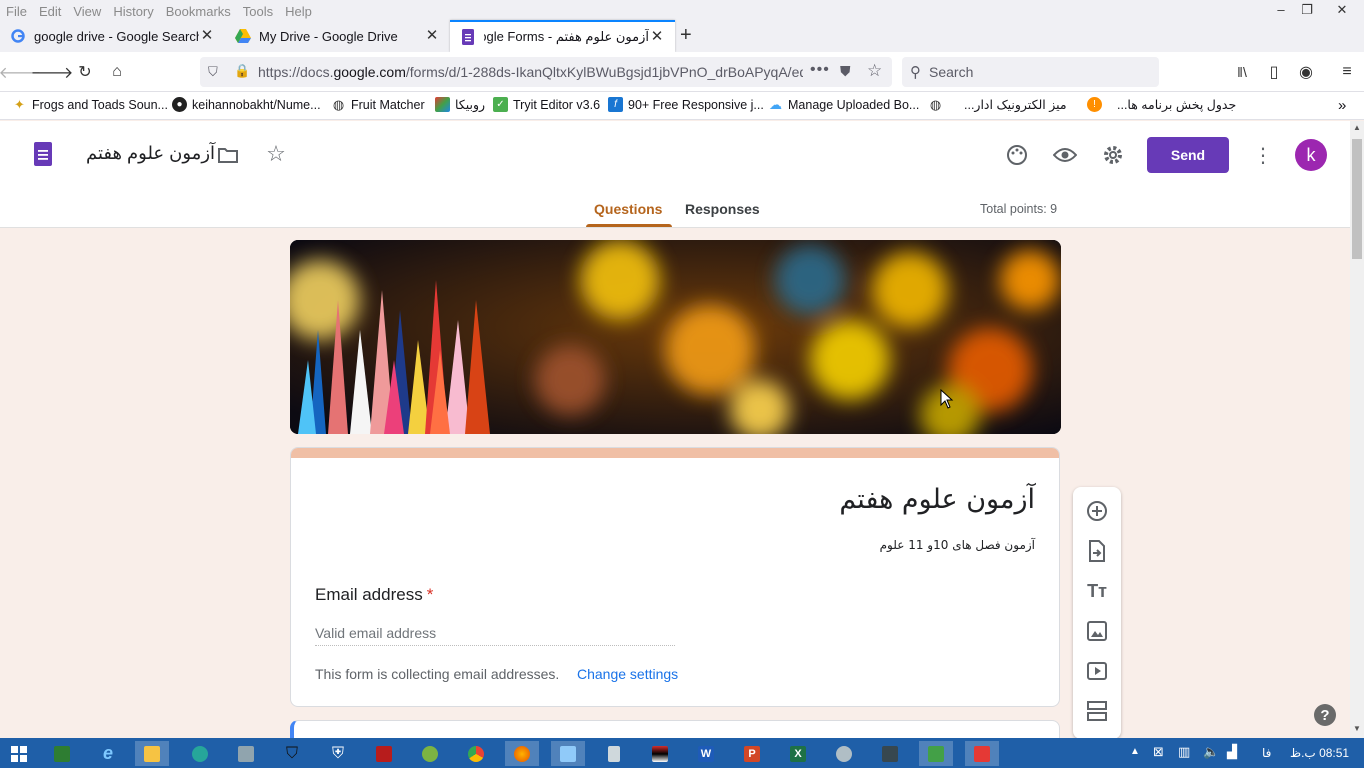 This screenshot has width=1364, height=768. Describe the element at coordinates (1017, 155) in the screenshot. I see `palette-icon` at that location.